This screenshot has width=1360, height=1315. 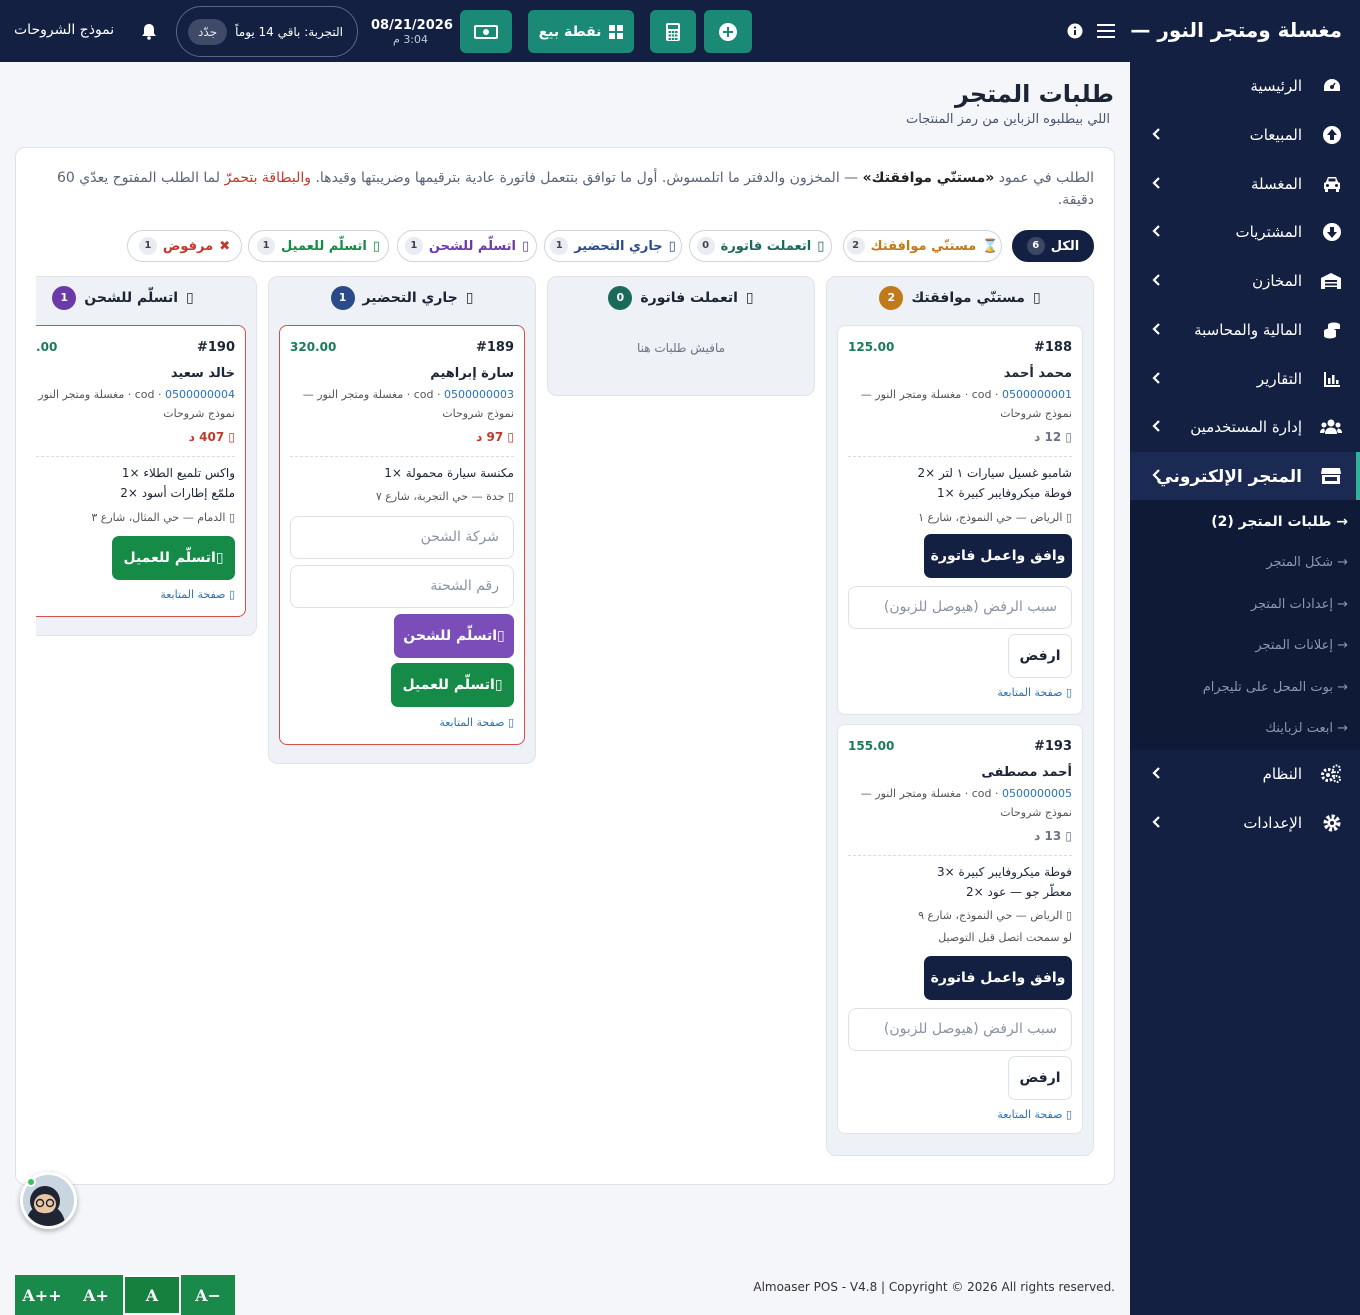 What do you see at coordinates (402, 586) in the screenshot?
I see `tracking-number-input: رقم الشحنة` at bounding box center [402, 586].